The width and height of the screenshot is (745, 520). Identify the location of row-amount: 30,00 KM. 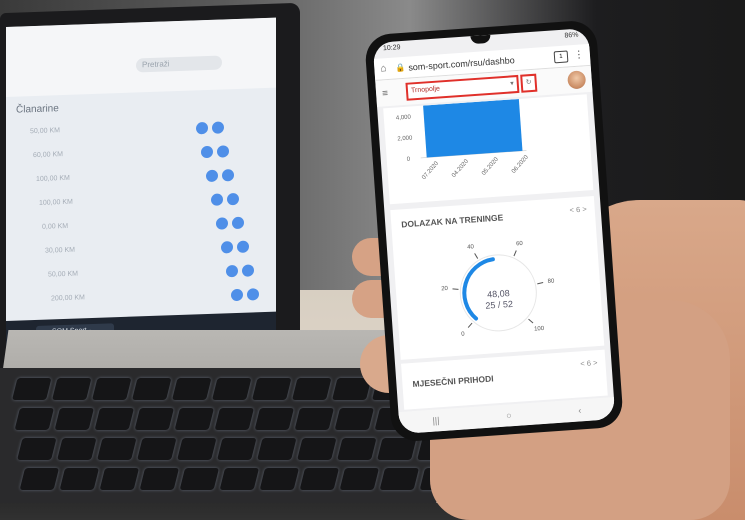
(60, 250).